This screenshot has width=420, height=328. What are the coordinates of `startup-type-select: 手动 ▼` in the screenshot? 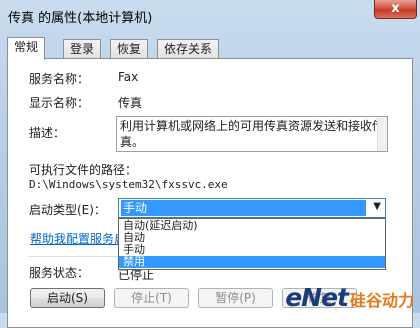 It's located at (252, 208).